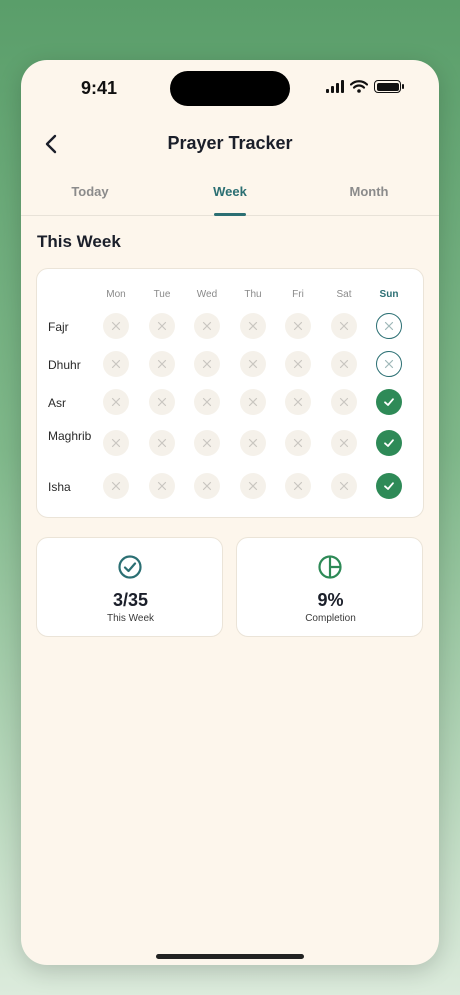  What do you see at coordinates (365, 86) in the screenshot?
I see `status-icons` at bounding box center [365, 86].